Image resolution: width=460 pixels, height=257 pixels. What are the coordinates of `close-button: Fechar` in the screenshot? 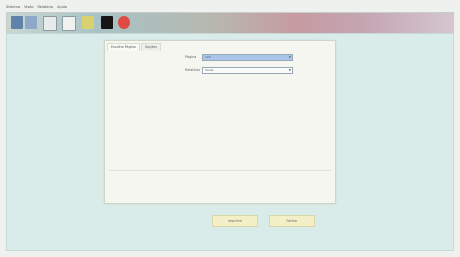 It's located at (292, 221).